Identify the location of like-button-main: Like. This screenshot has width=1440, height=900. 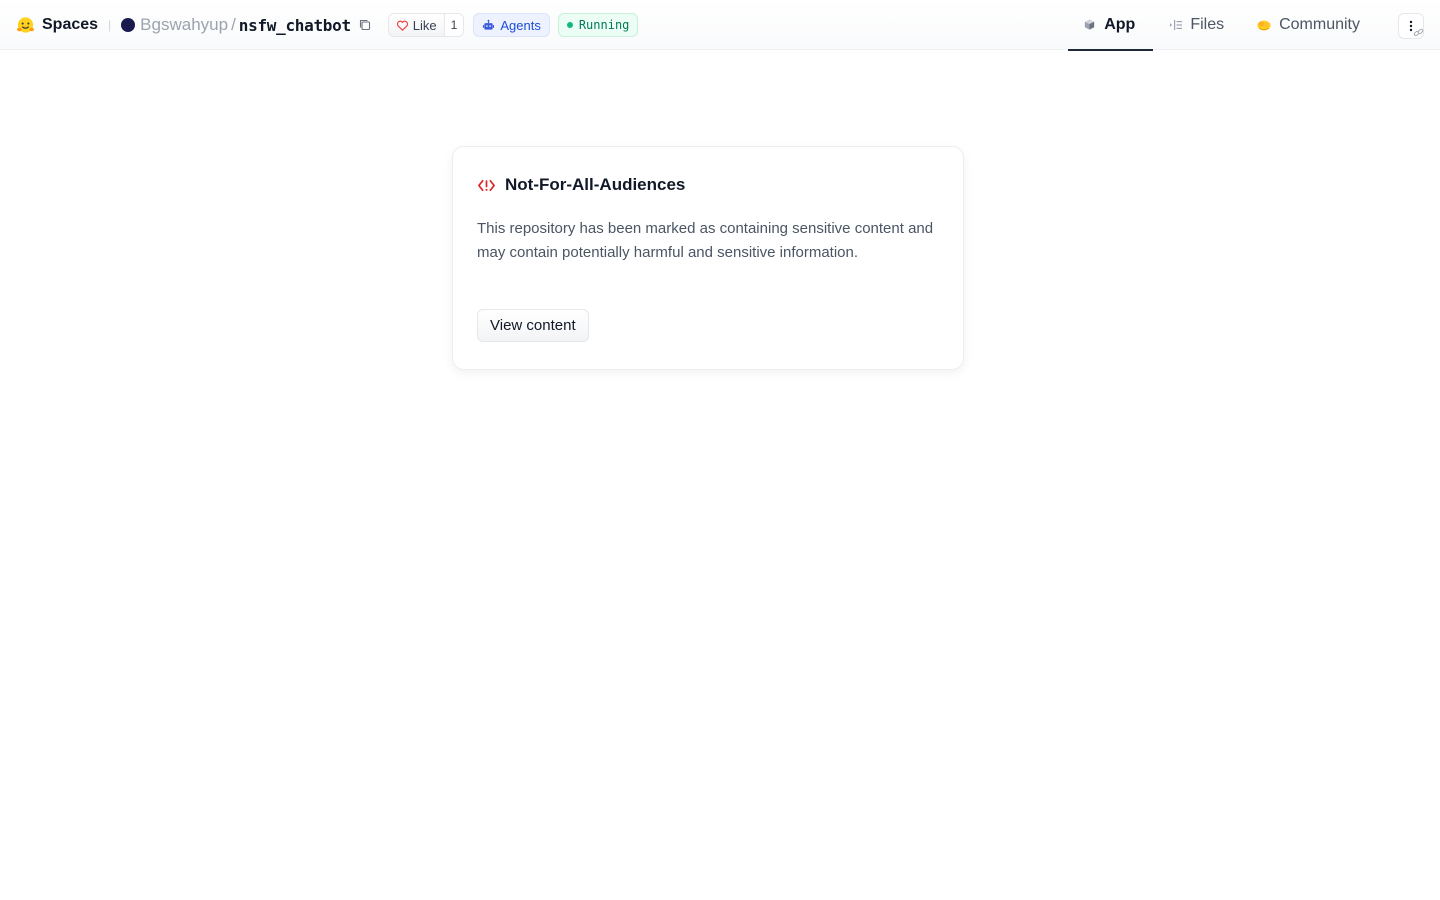
(416, 25).